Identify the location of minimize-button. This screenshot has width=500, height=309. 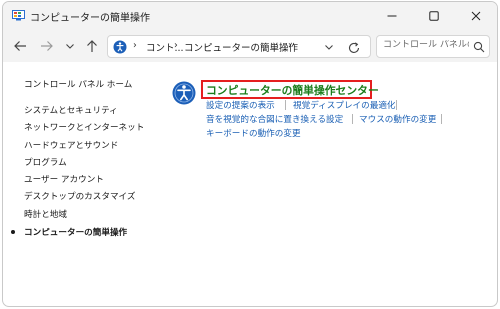
(392, 16).